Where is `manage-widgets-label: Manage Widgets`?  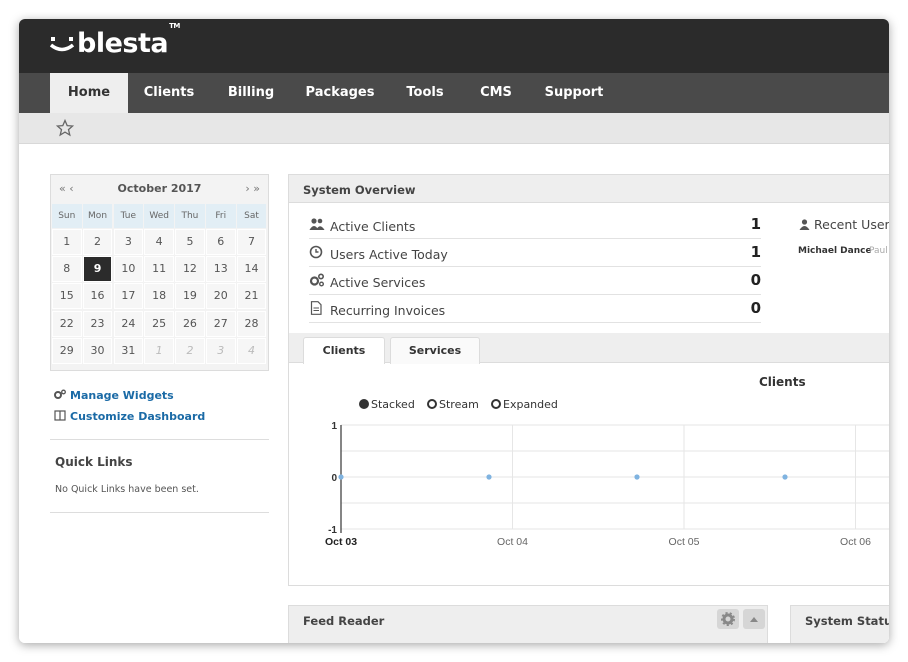 manage-widgets-label: Manage Widgets is located at coordinates (122, 395).